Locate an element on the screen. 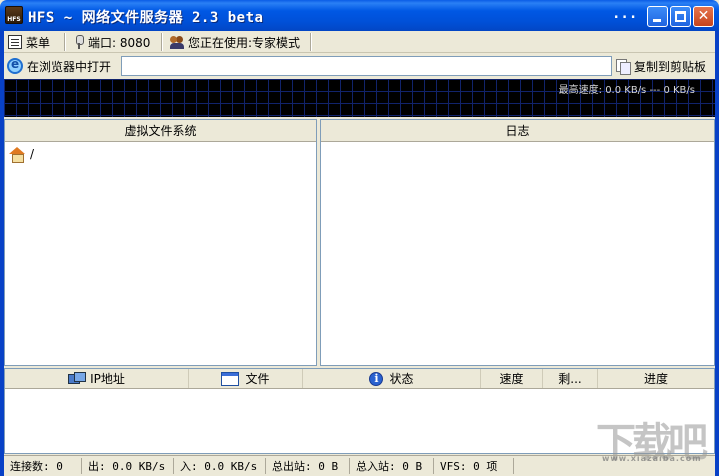 The width and height of the screenshot is (719, 476). status-out-speed: 出: 0.0 KB/s is located at coordinates (128, 466).